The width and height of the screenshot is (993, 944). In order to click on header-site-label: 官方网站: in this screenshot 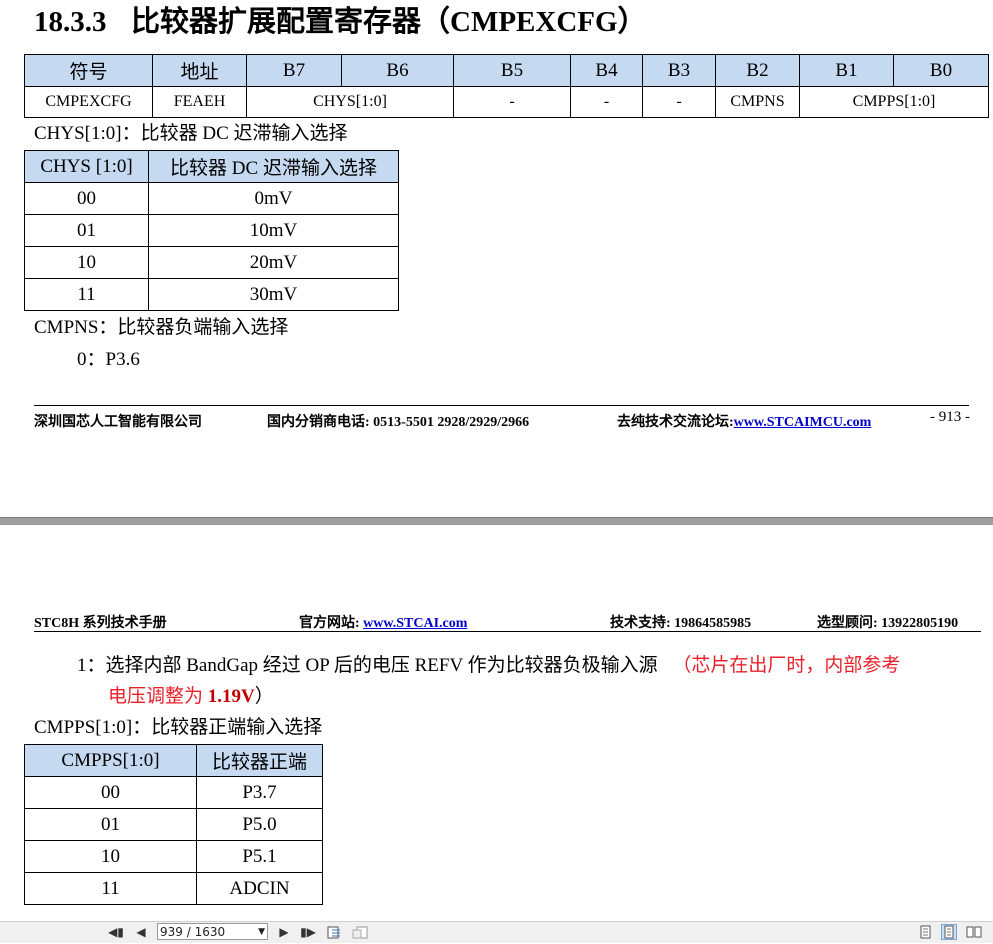, I will do `click(331, 623)`.